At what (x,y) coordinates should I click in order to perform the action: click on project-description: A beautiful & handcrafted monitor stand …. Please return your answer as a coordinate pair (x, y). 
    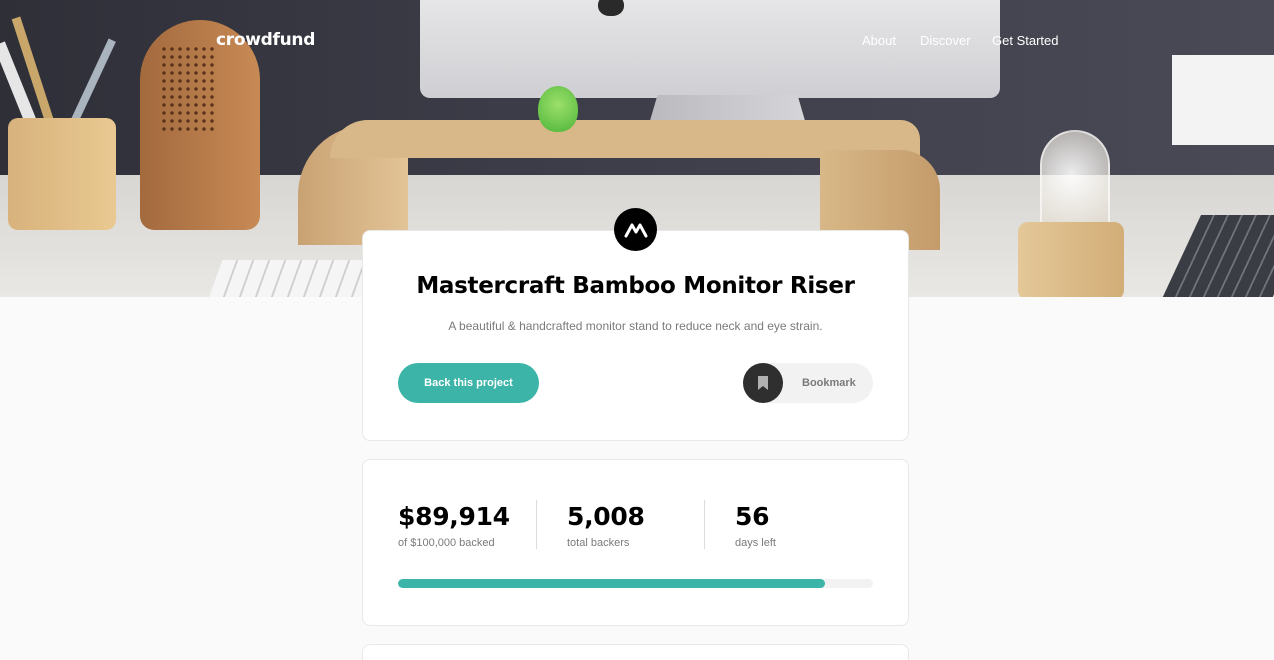
    Looking at the image, I should click on (635, 326).